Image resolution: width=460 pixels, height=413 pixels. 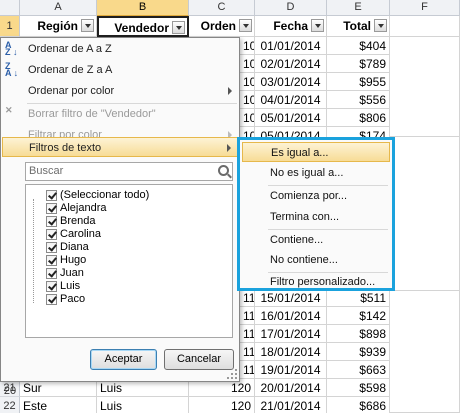 What do you see at coordinates (10, 26) in the screenshot?
I see `row-header-1: 1` at bounding box center [10, 26].